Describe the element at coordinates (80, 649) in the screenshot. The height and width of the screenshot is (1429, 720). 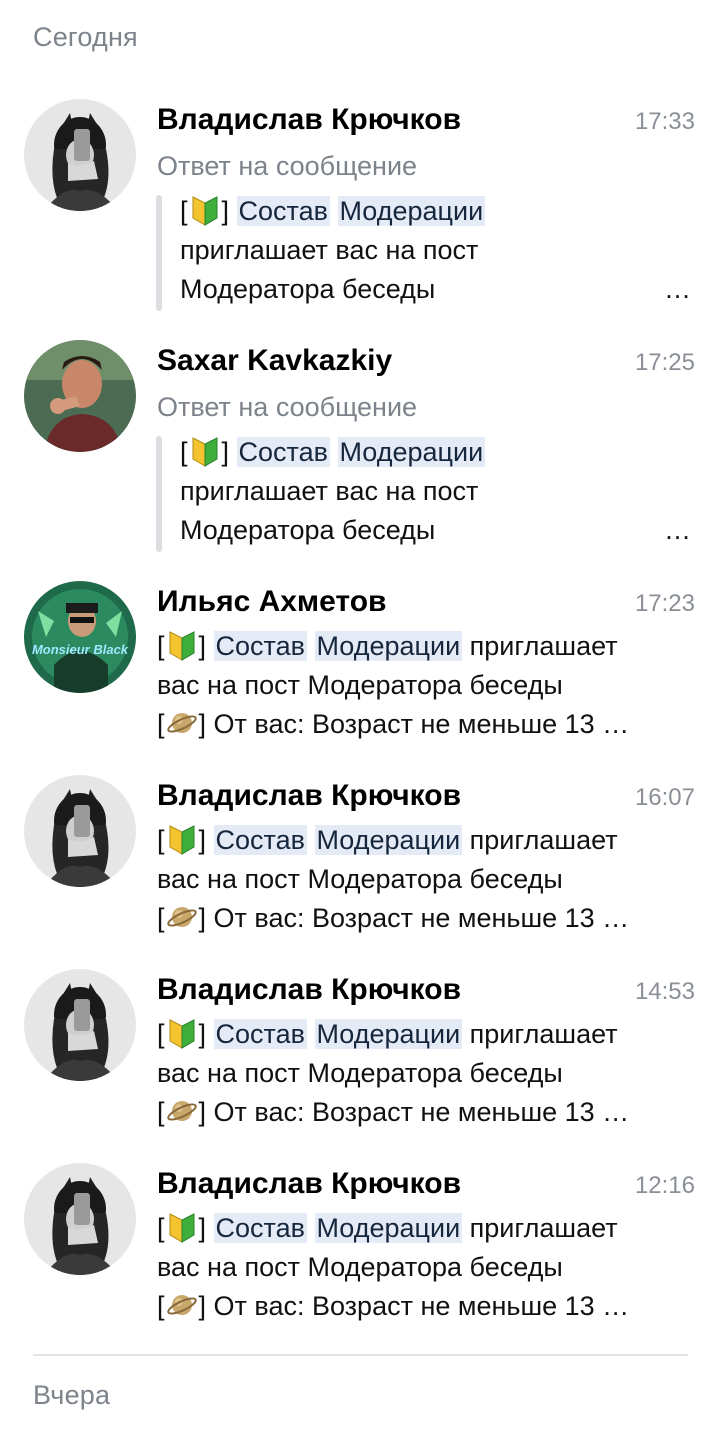
I see `avatar-text: Monsieur Black` at that location.